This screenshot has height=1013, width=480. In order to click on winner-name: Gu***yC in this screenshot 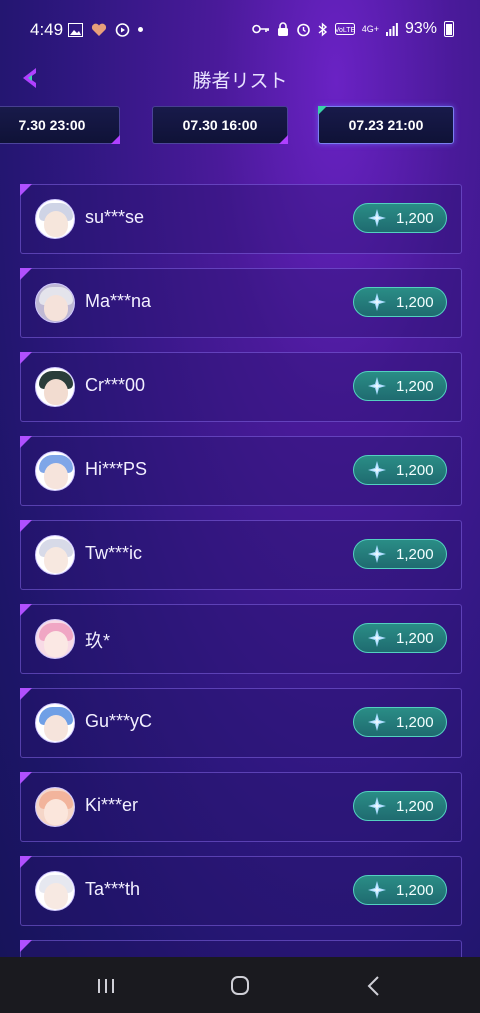, I will do `click(119, 721)`.